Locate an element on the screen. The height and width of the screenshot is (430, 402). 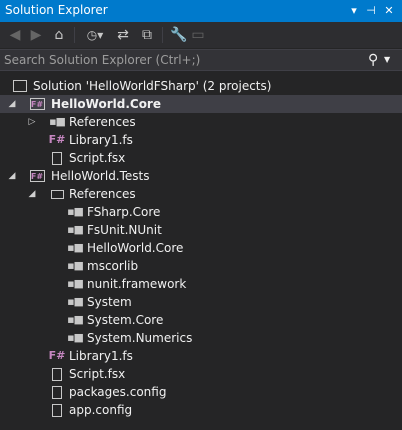
tree-node-reference: ▪■ HelloWorld.Core is located at coordinates (201, 248).